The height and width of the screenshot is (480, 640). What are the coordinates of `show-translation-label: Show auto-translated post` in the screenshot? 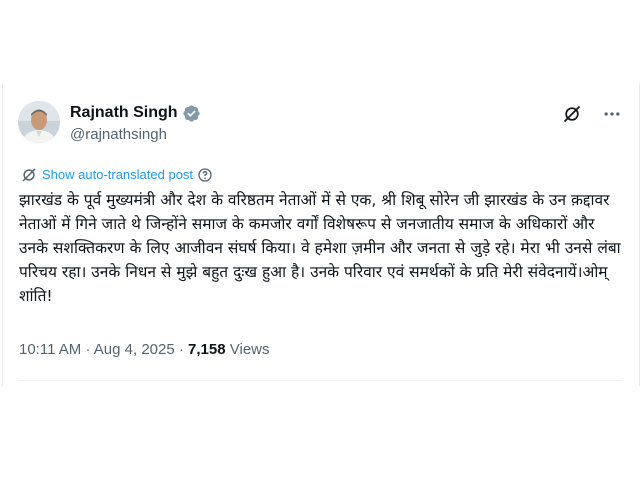 It's located at (117, 175).